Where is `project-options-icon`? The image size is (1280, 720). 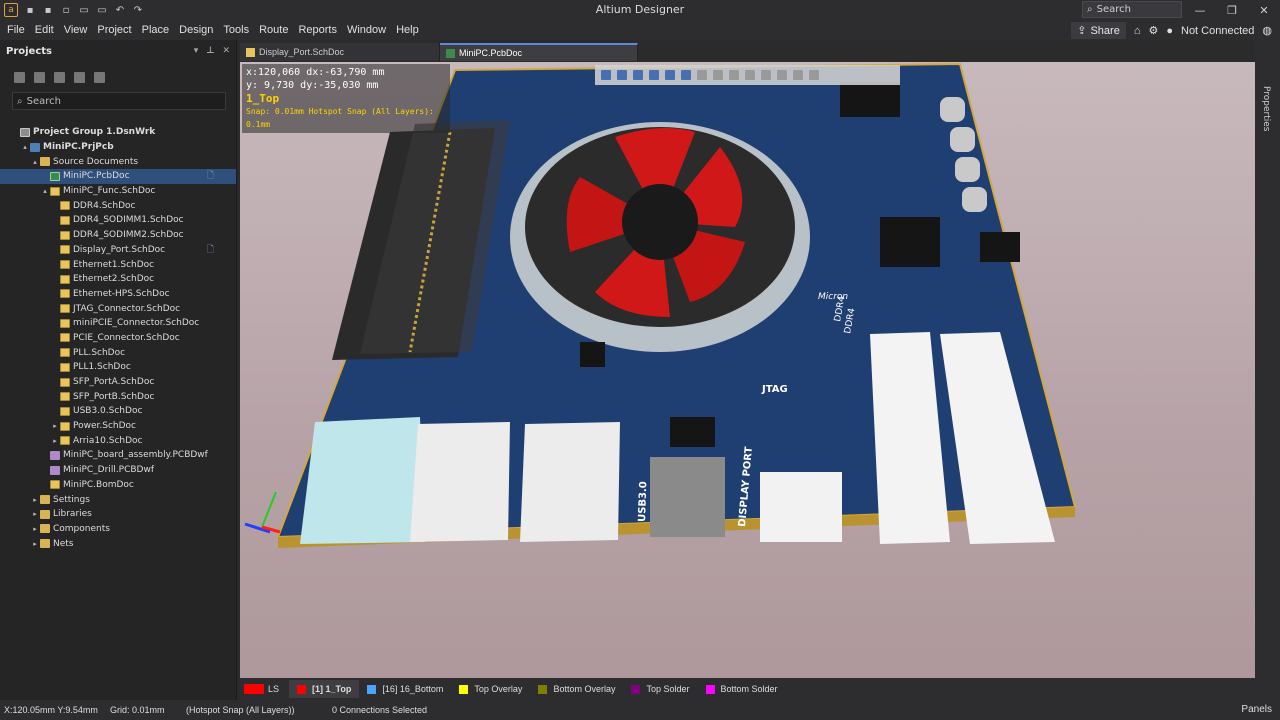
project-options-icon is located at coordinates (79, 77).